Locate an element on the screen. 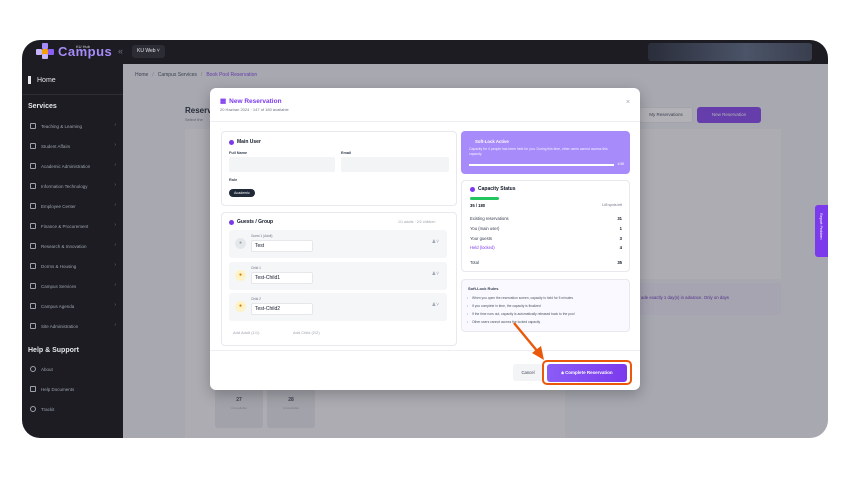 The width and height of the screenshot is (850, 478). report-problem-label: Report Problem is located at coordinates (821, 226).